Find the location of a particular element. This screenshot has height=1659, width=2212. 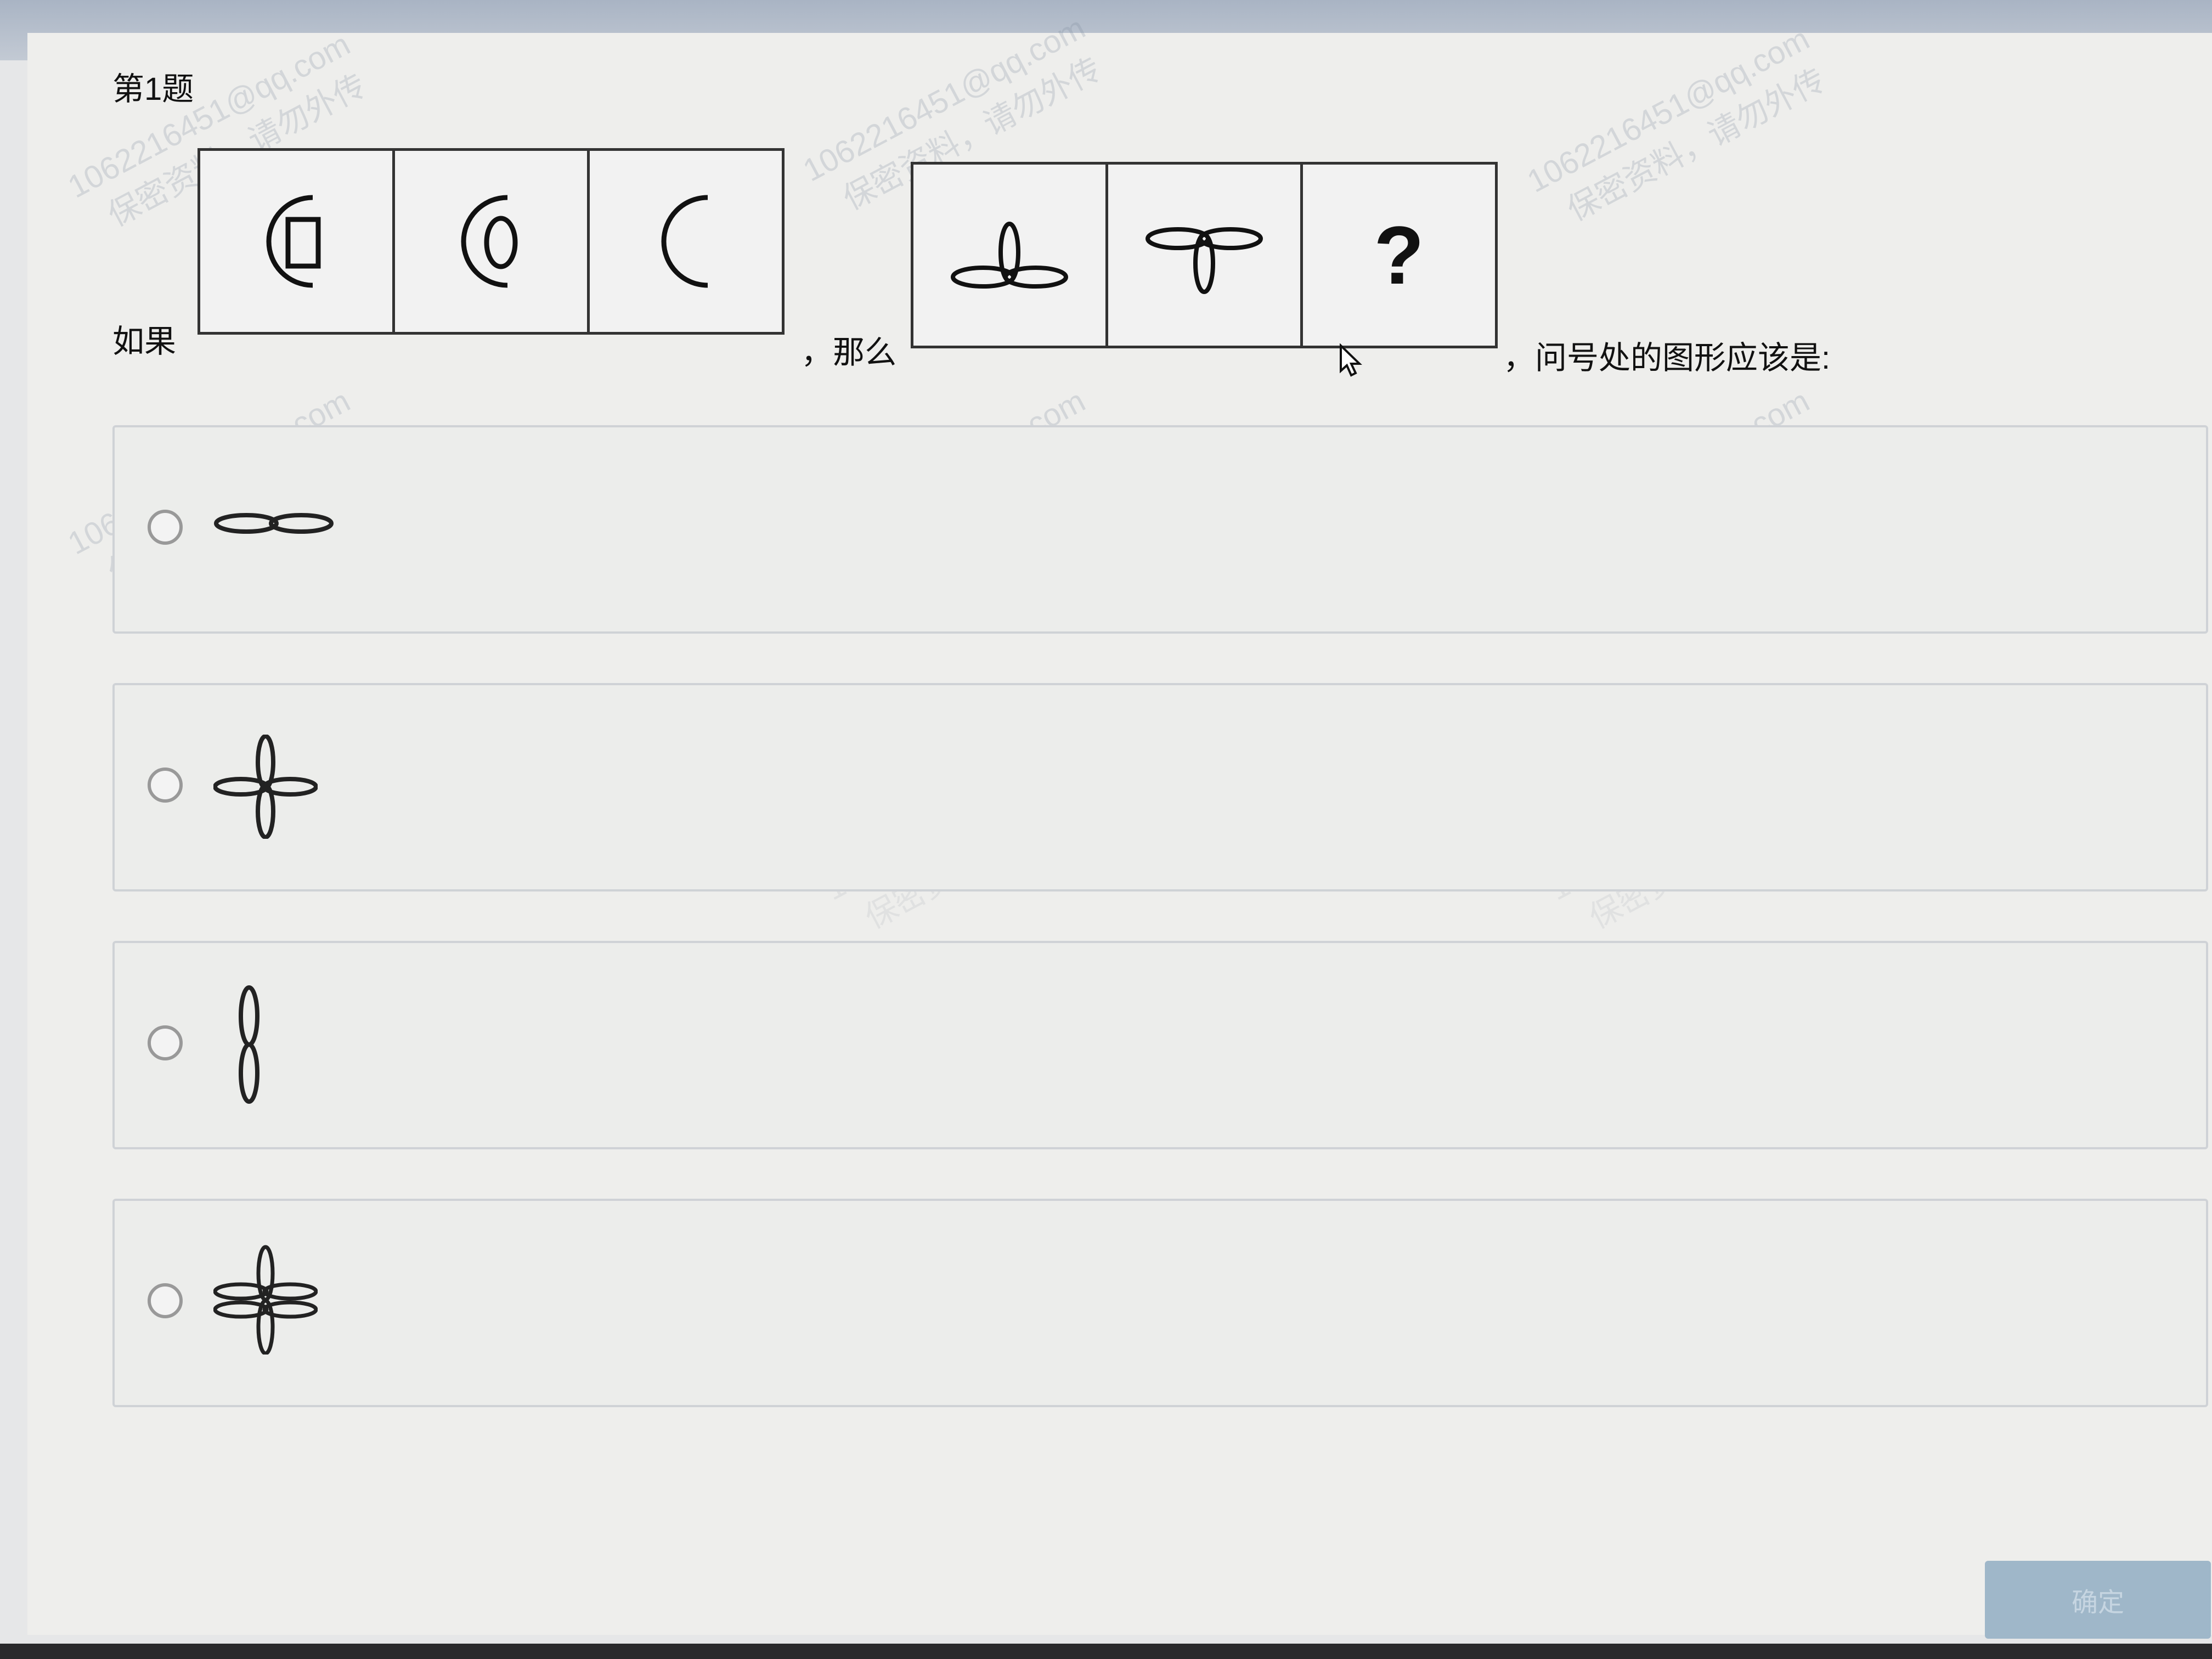

option-c is located at coordinates (1160, 1045).